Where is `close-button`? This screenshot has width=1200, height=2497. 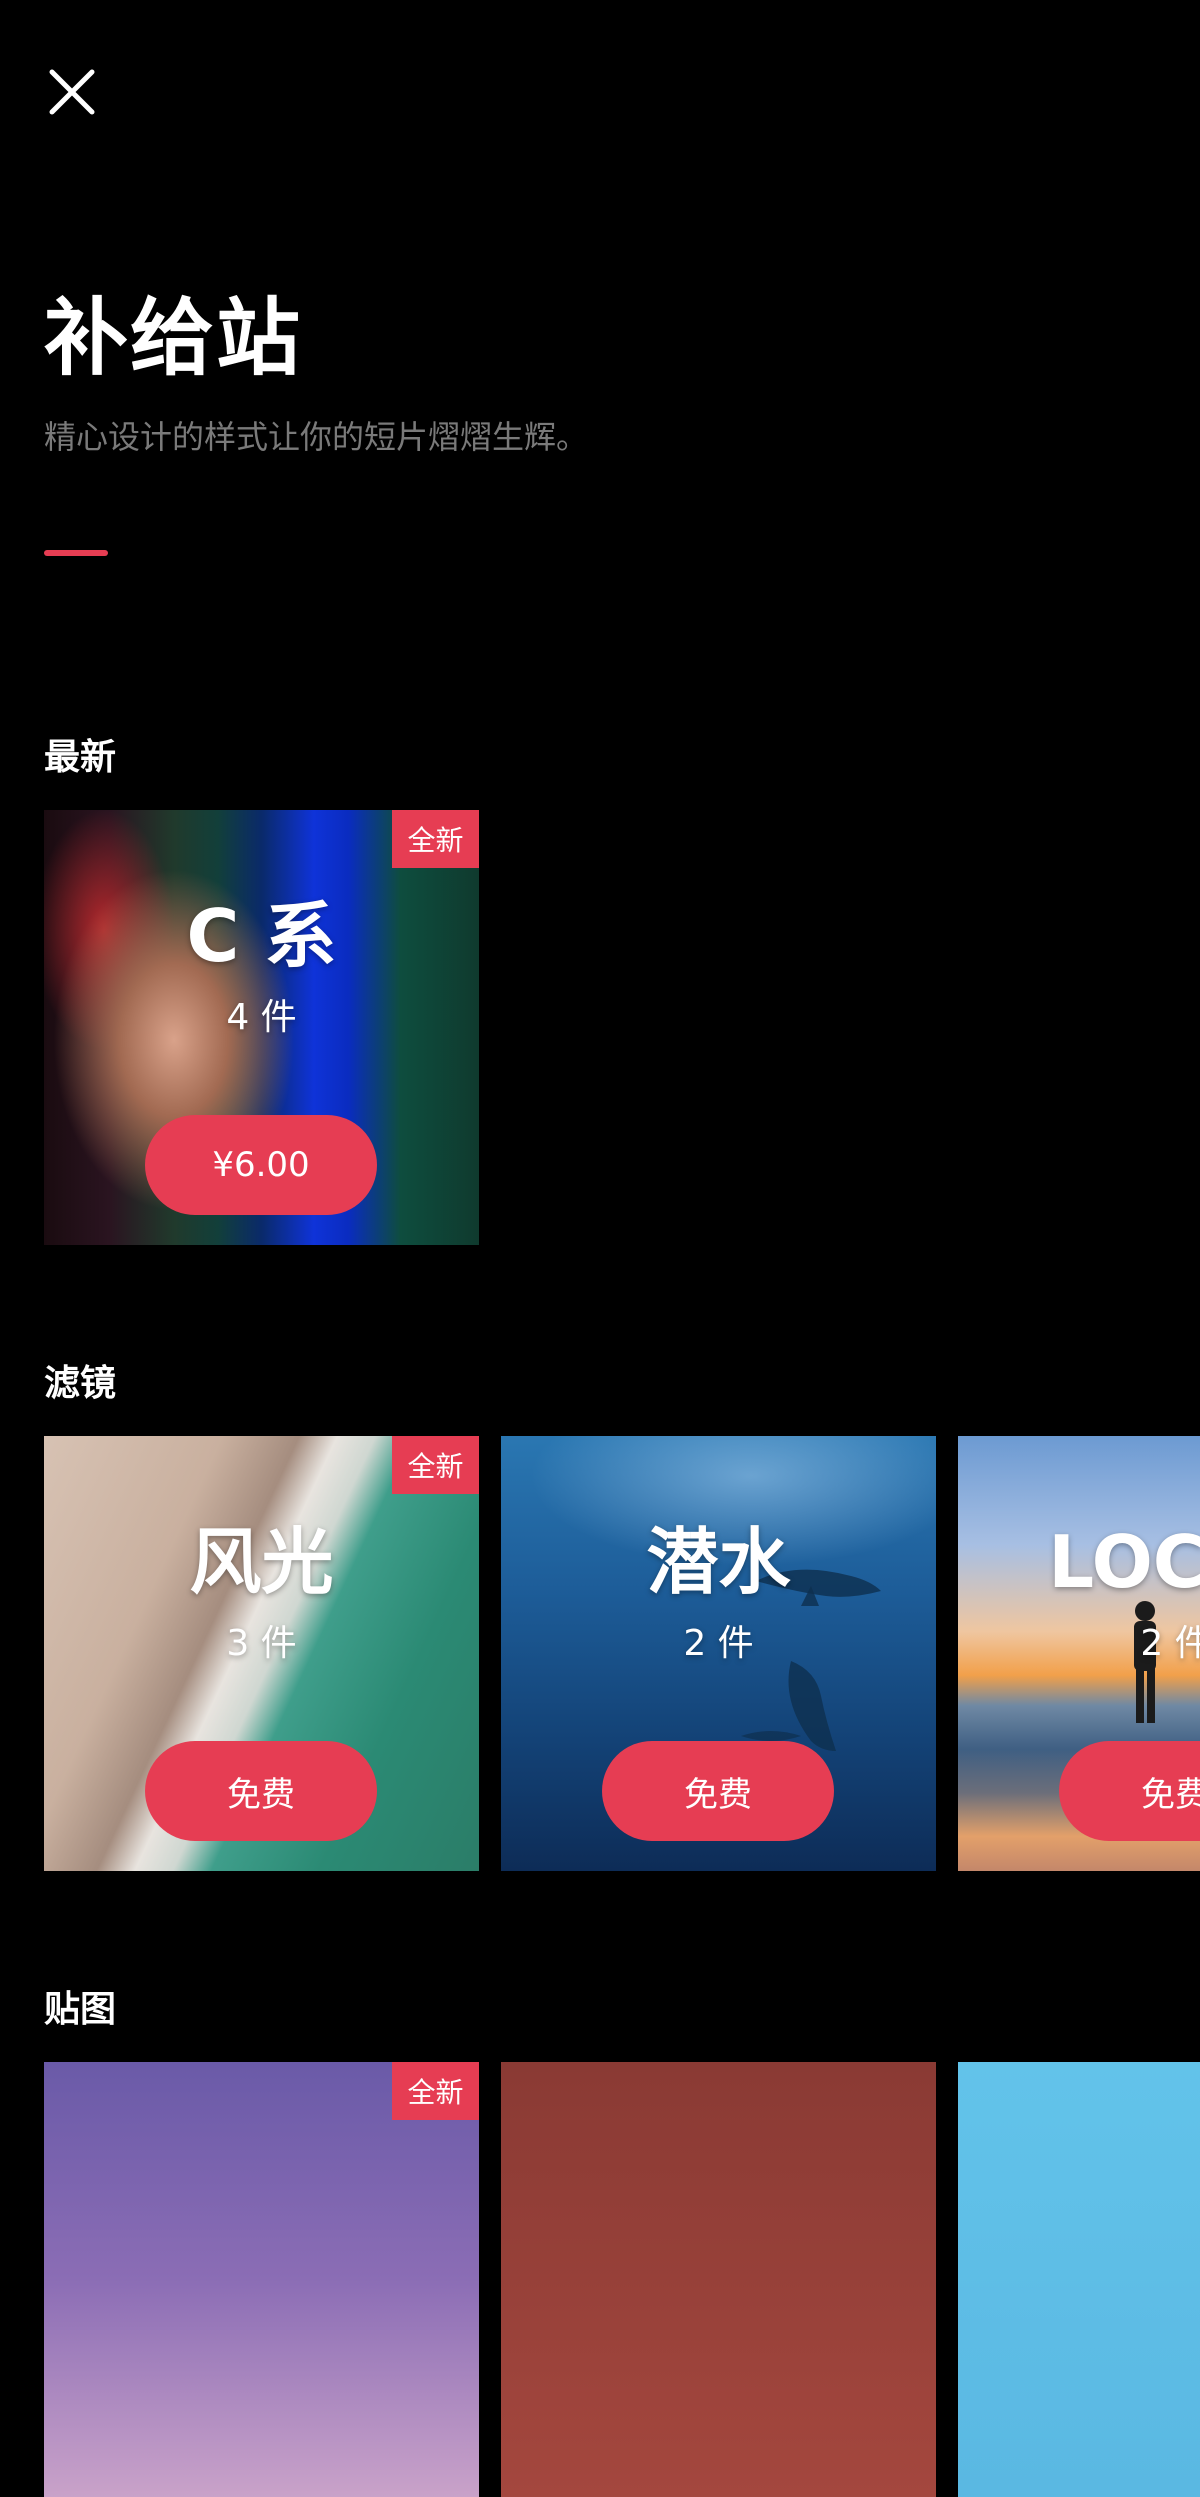
close-button is located at coordinates (72, 92).